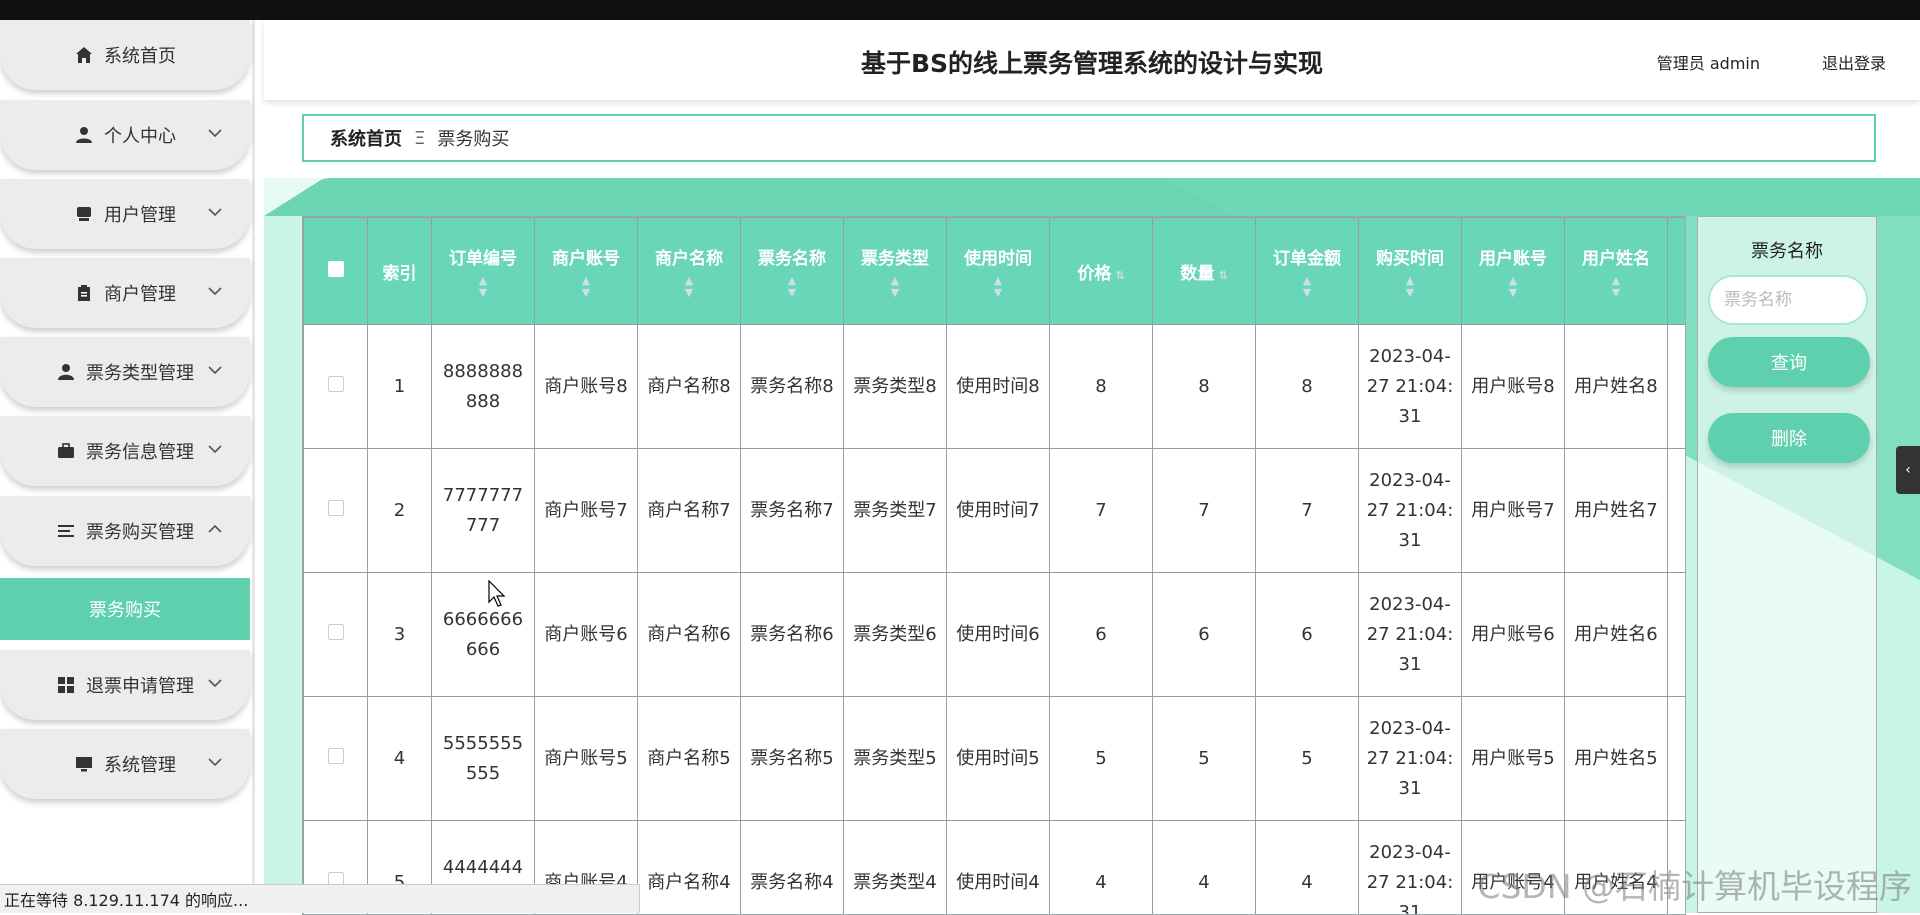 This screenshot has height=915, width=1920. Describe the element at coordinates (419, 138) in the screenshot. I see `breadcrumb-separator-icon: Ξ` at that location.